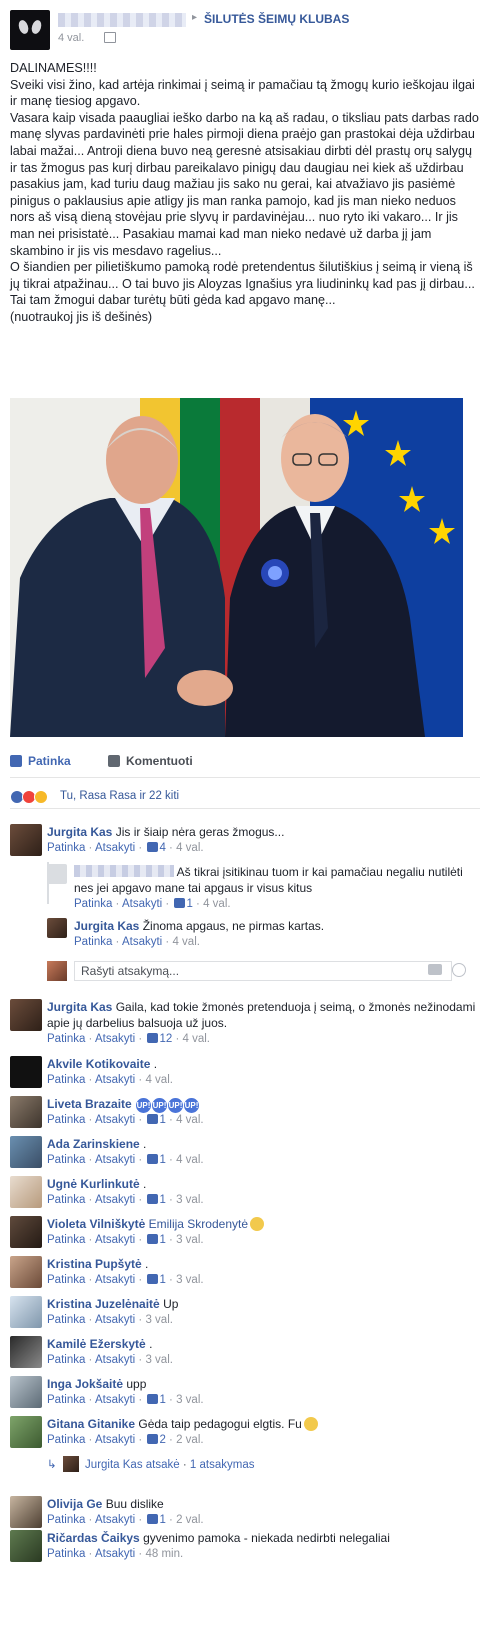 Image resolution: width=493 pixels, height=1646 pixels. Describe the element at coordinates (89, 1104) in the screenshot. I see `comment-author: Liveta Brazaite` at that location.